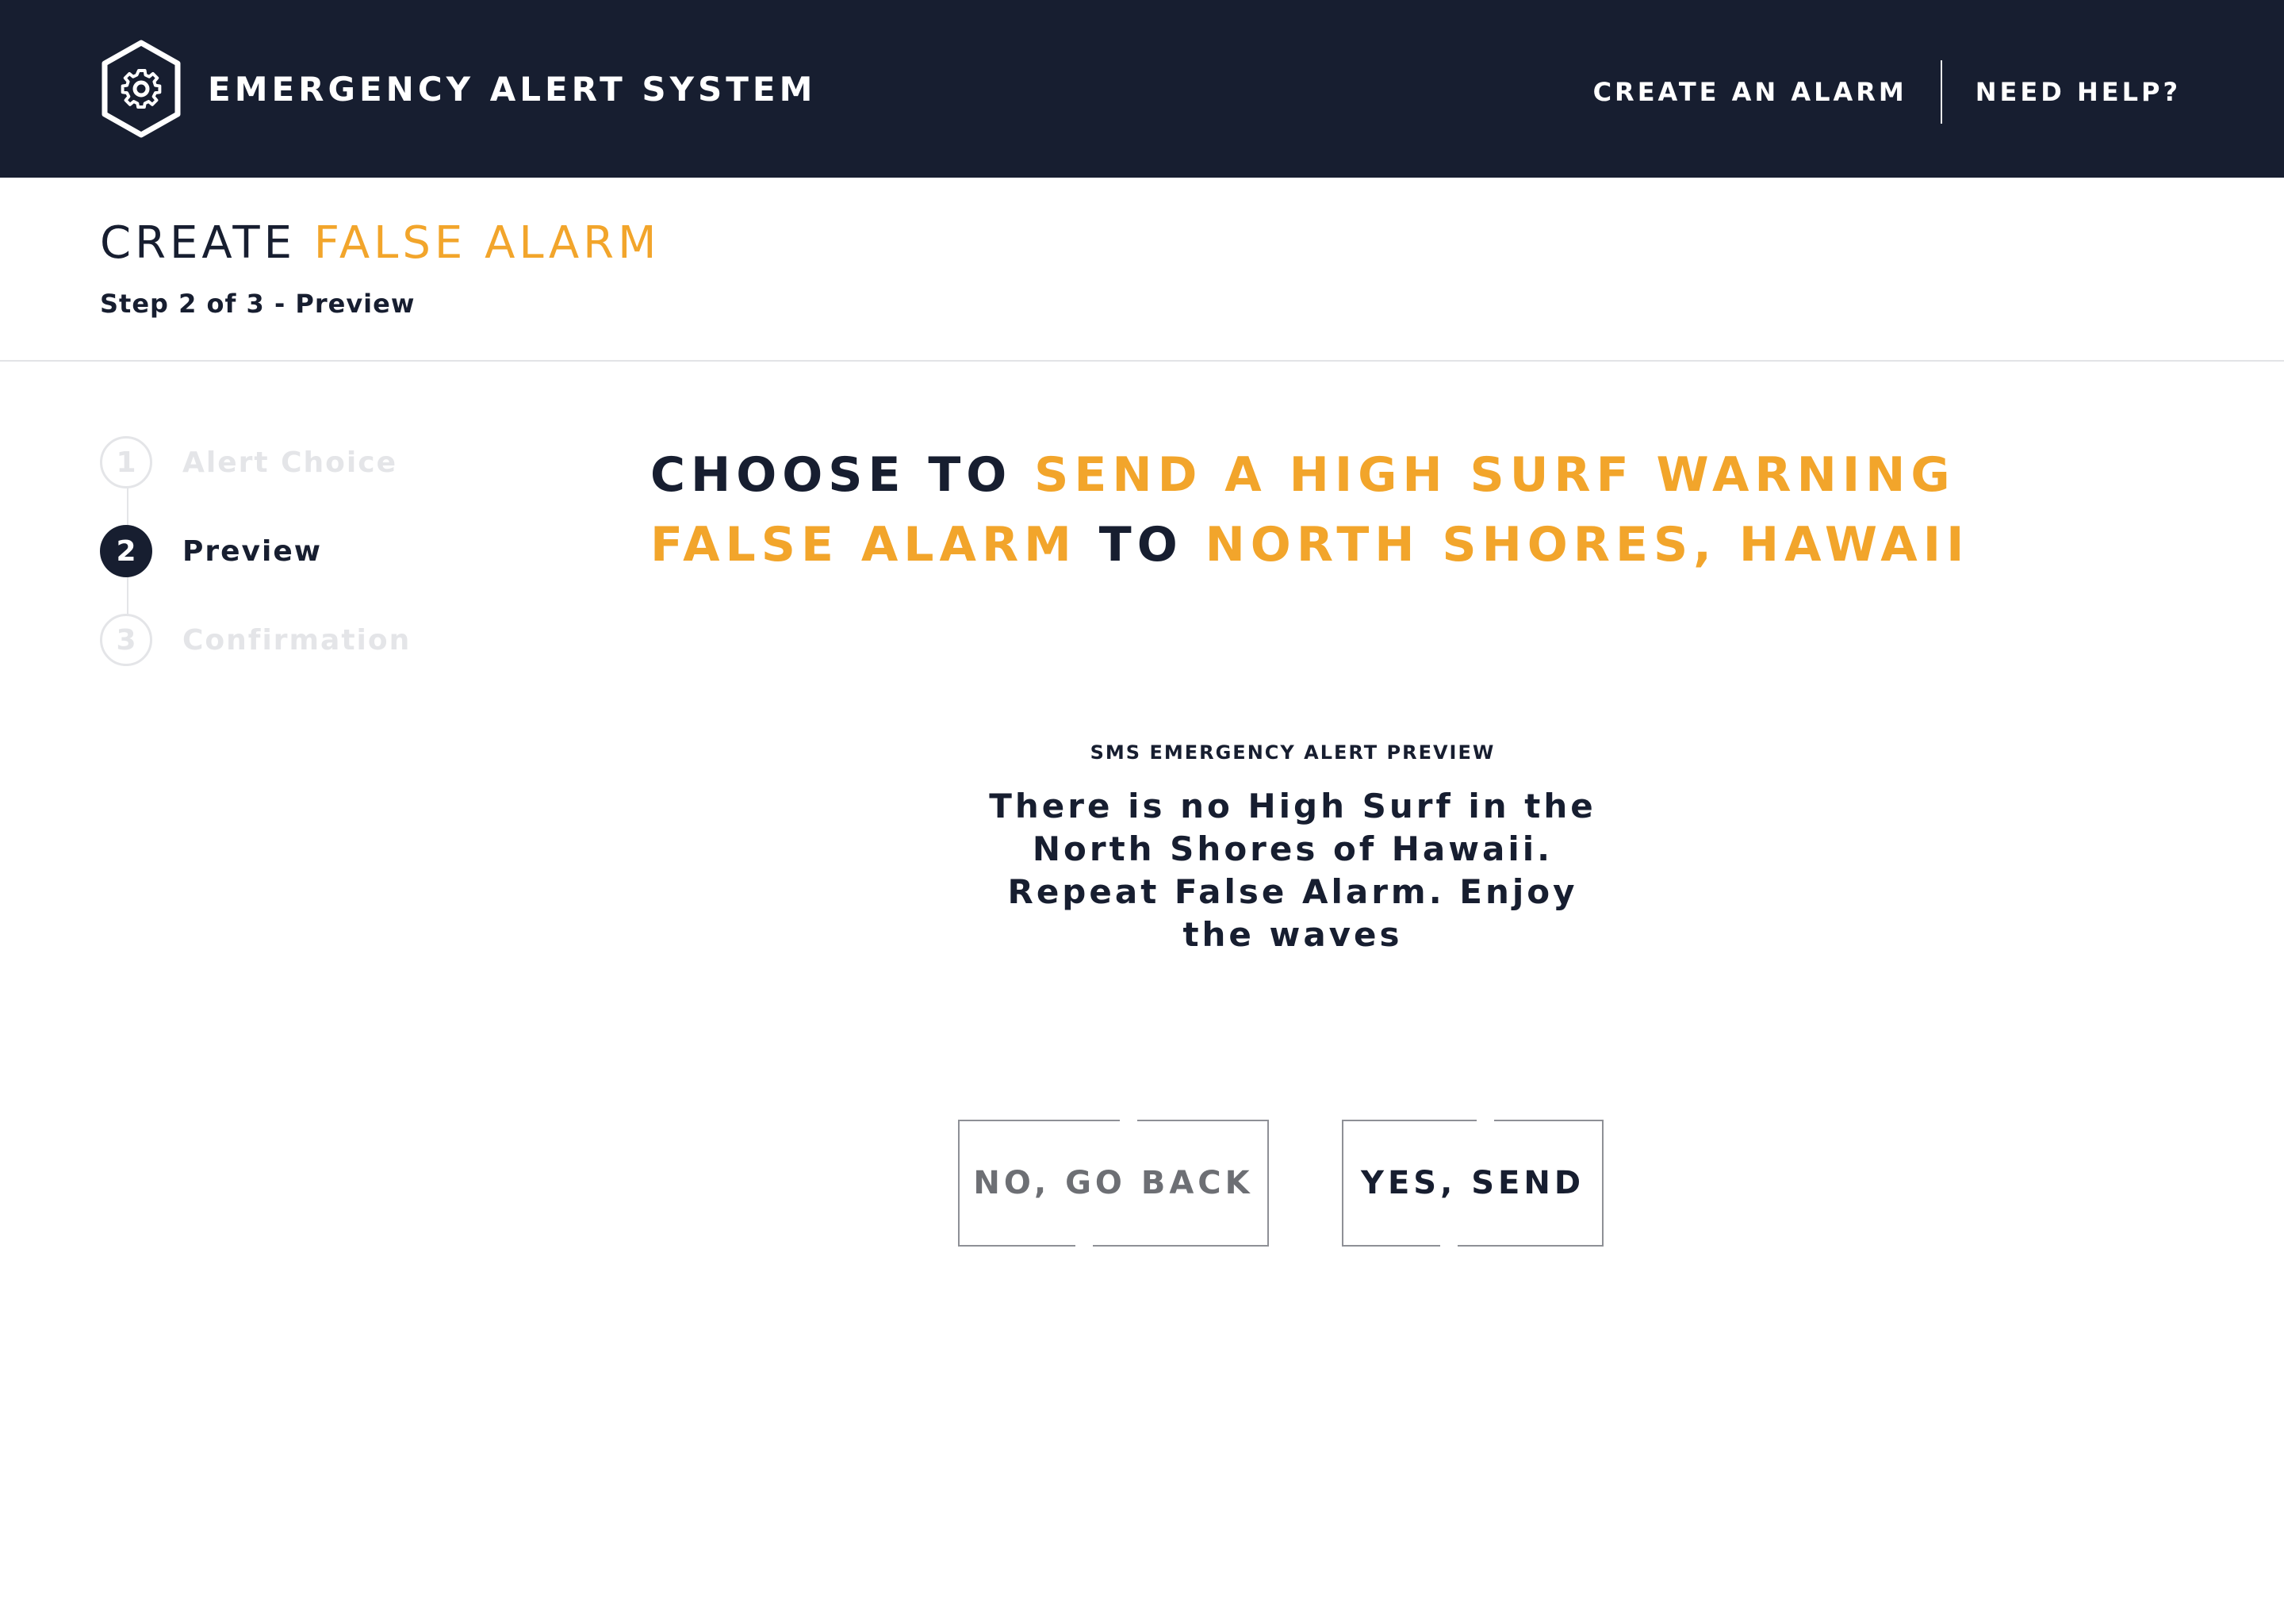  I want to click on sms-preview-label: SMS EMERGENCY ALERT PREVIEW, so click(1293, 752).